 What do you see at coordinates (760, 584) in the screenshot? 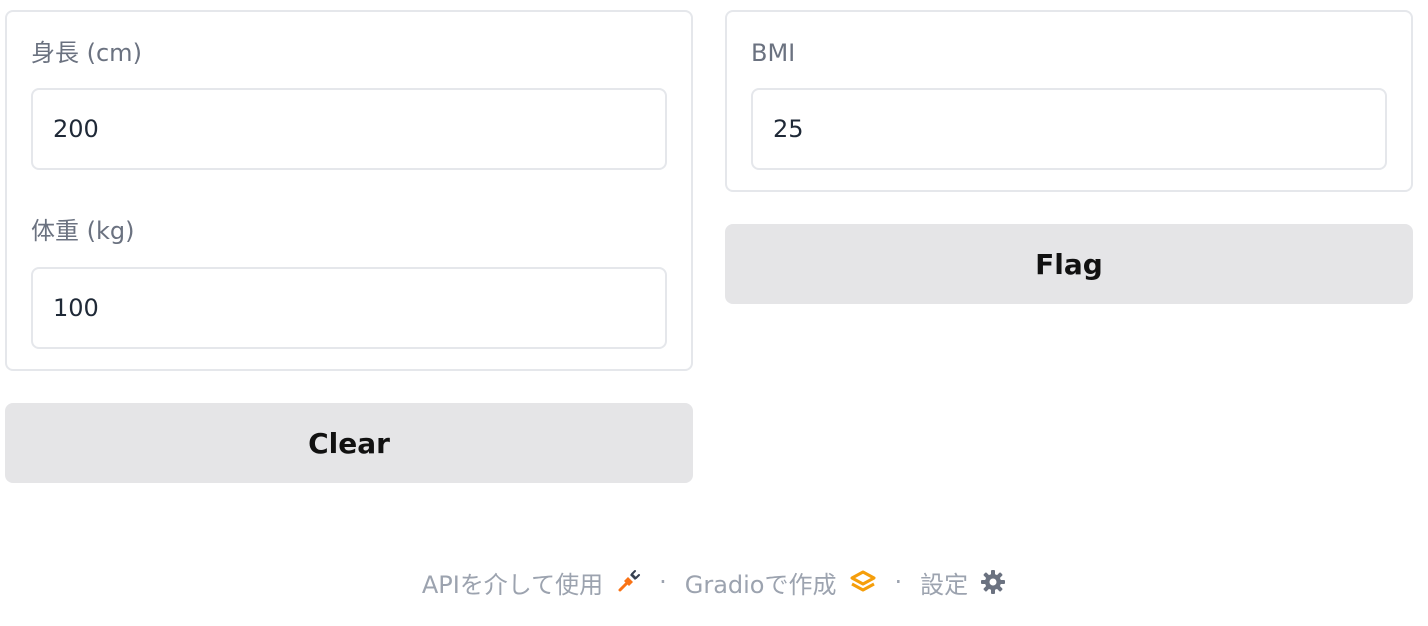
I see `gradio-link-label: Gradioで作成` at bounding box center [760, 584].